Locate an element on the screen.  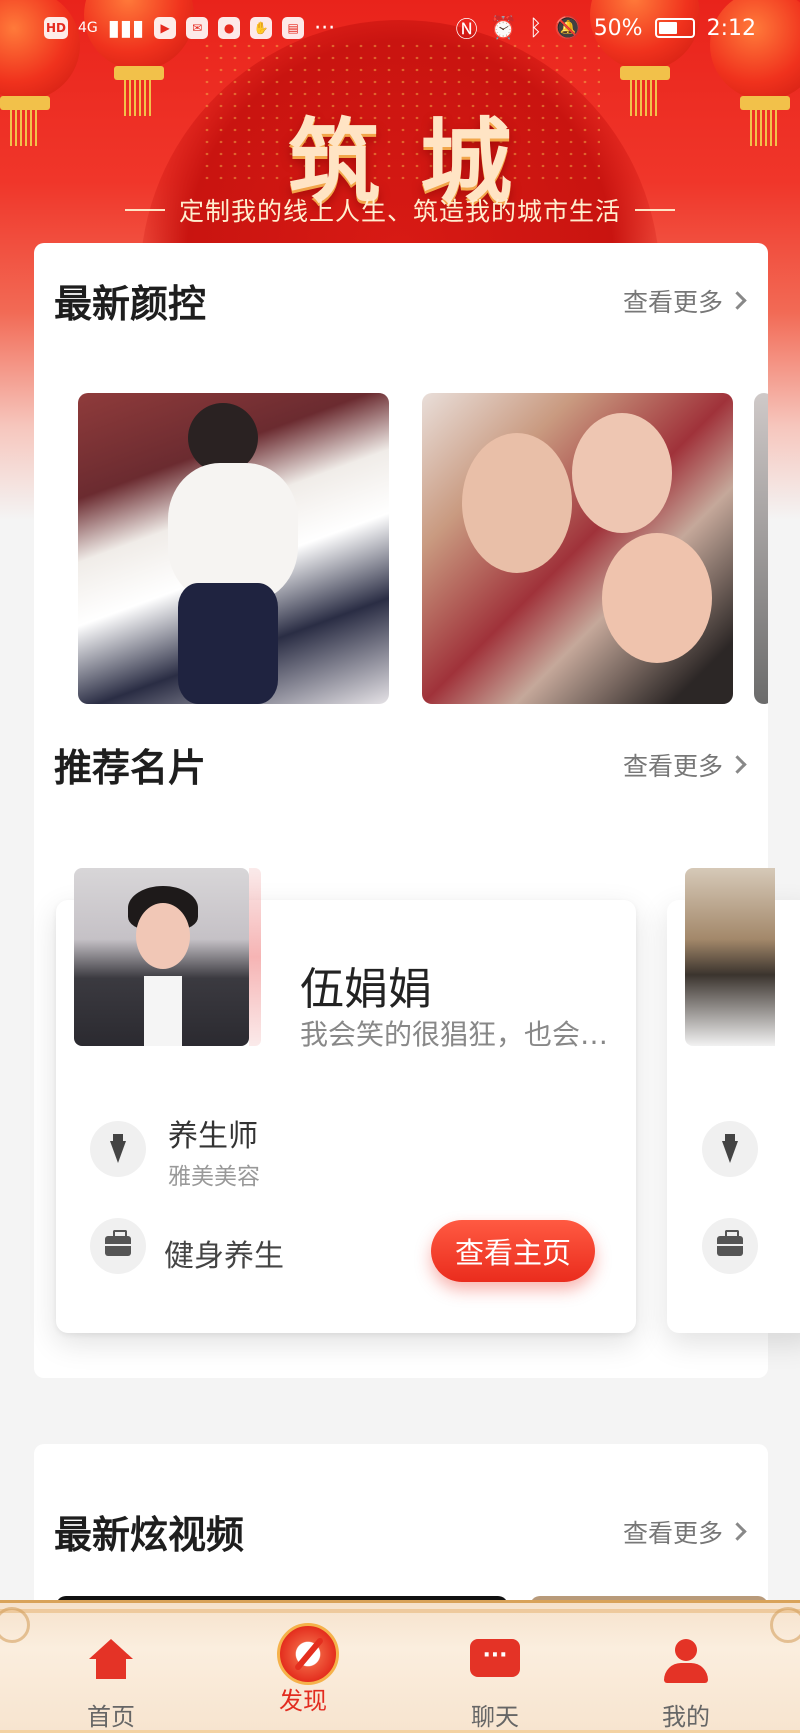
battery-icon is located at coordinates (674, 28).